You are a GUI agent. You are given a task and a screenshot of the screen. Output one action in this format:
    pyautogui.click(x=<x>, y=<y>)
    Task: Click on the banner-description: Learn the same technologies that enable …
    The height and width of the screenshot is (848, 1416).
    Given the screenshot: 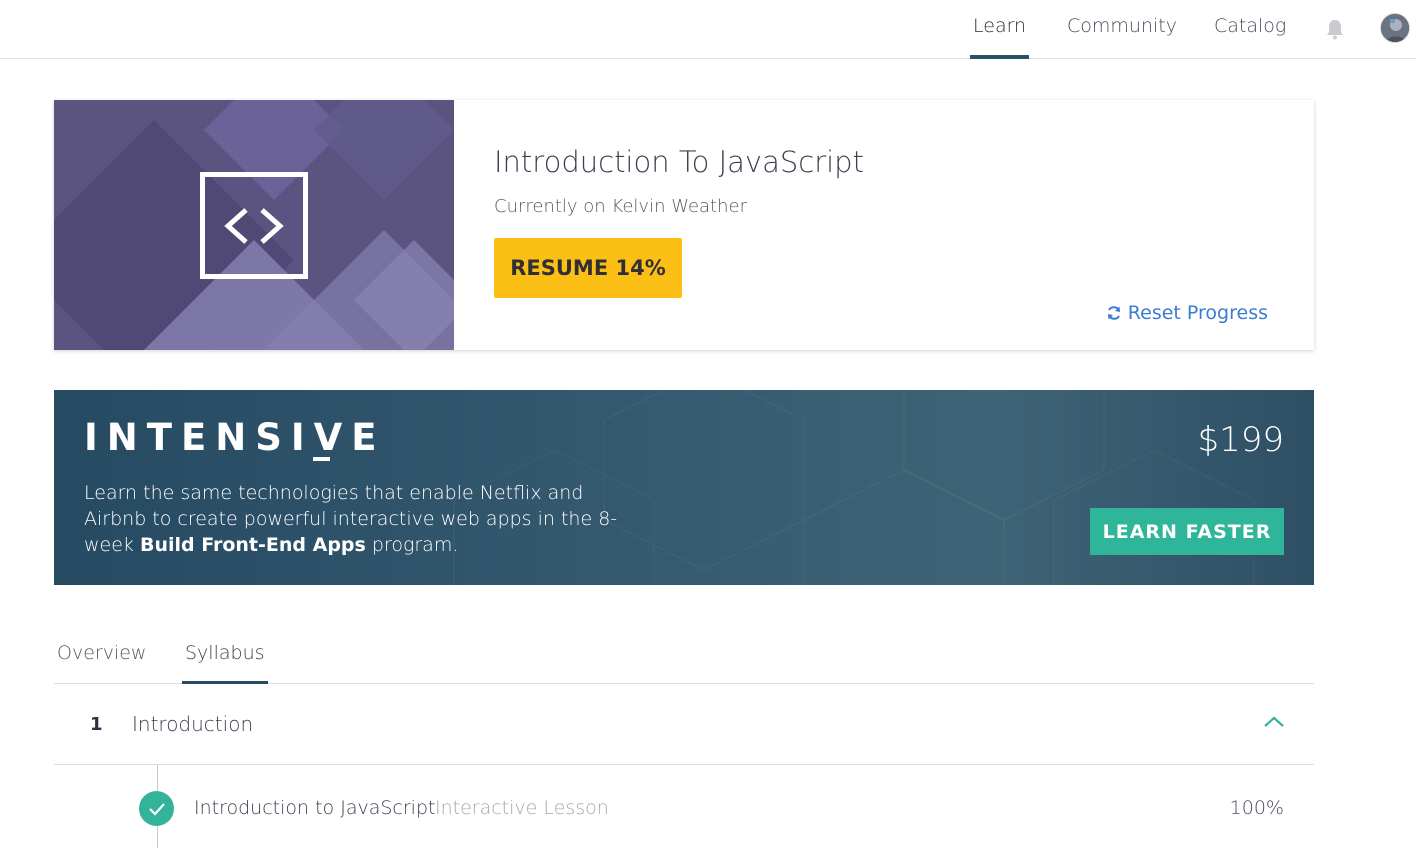 What is the action you would take?
    pyautogui.click(x=351, y=519)
    